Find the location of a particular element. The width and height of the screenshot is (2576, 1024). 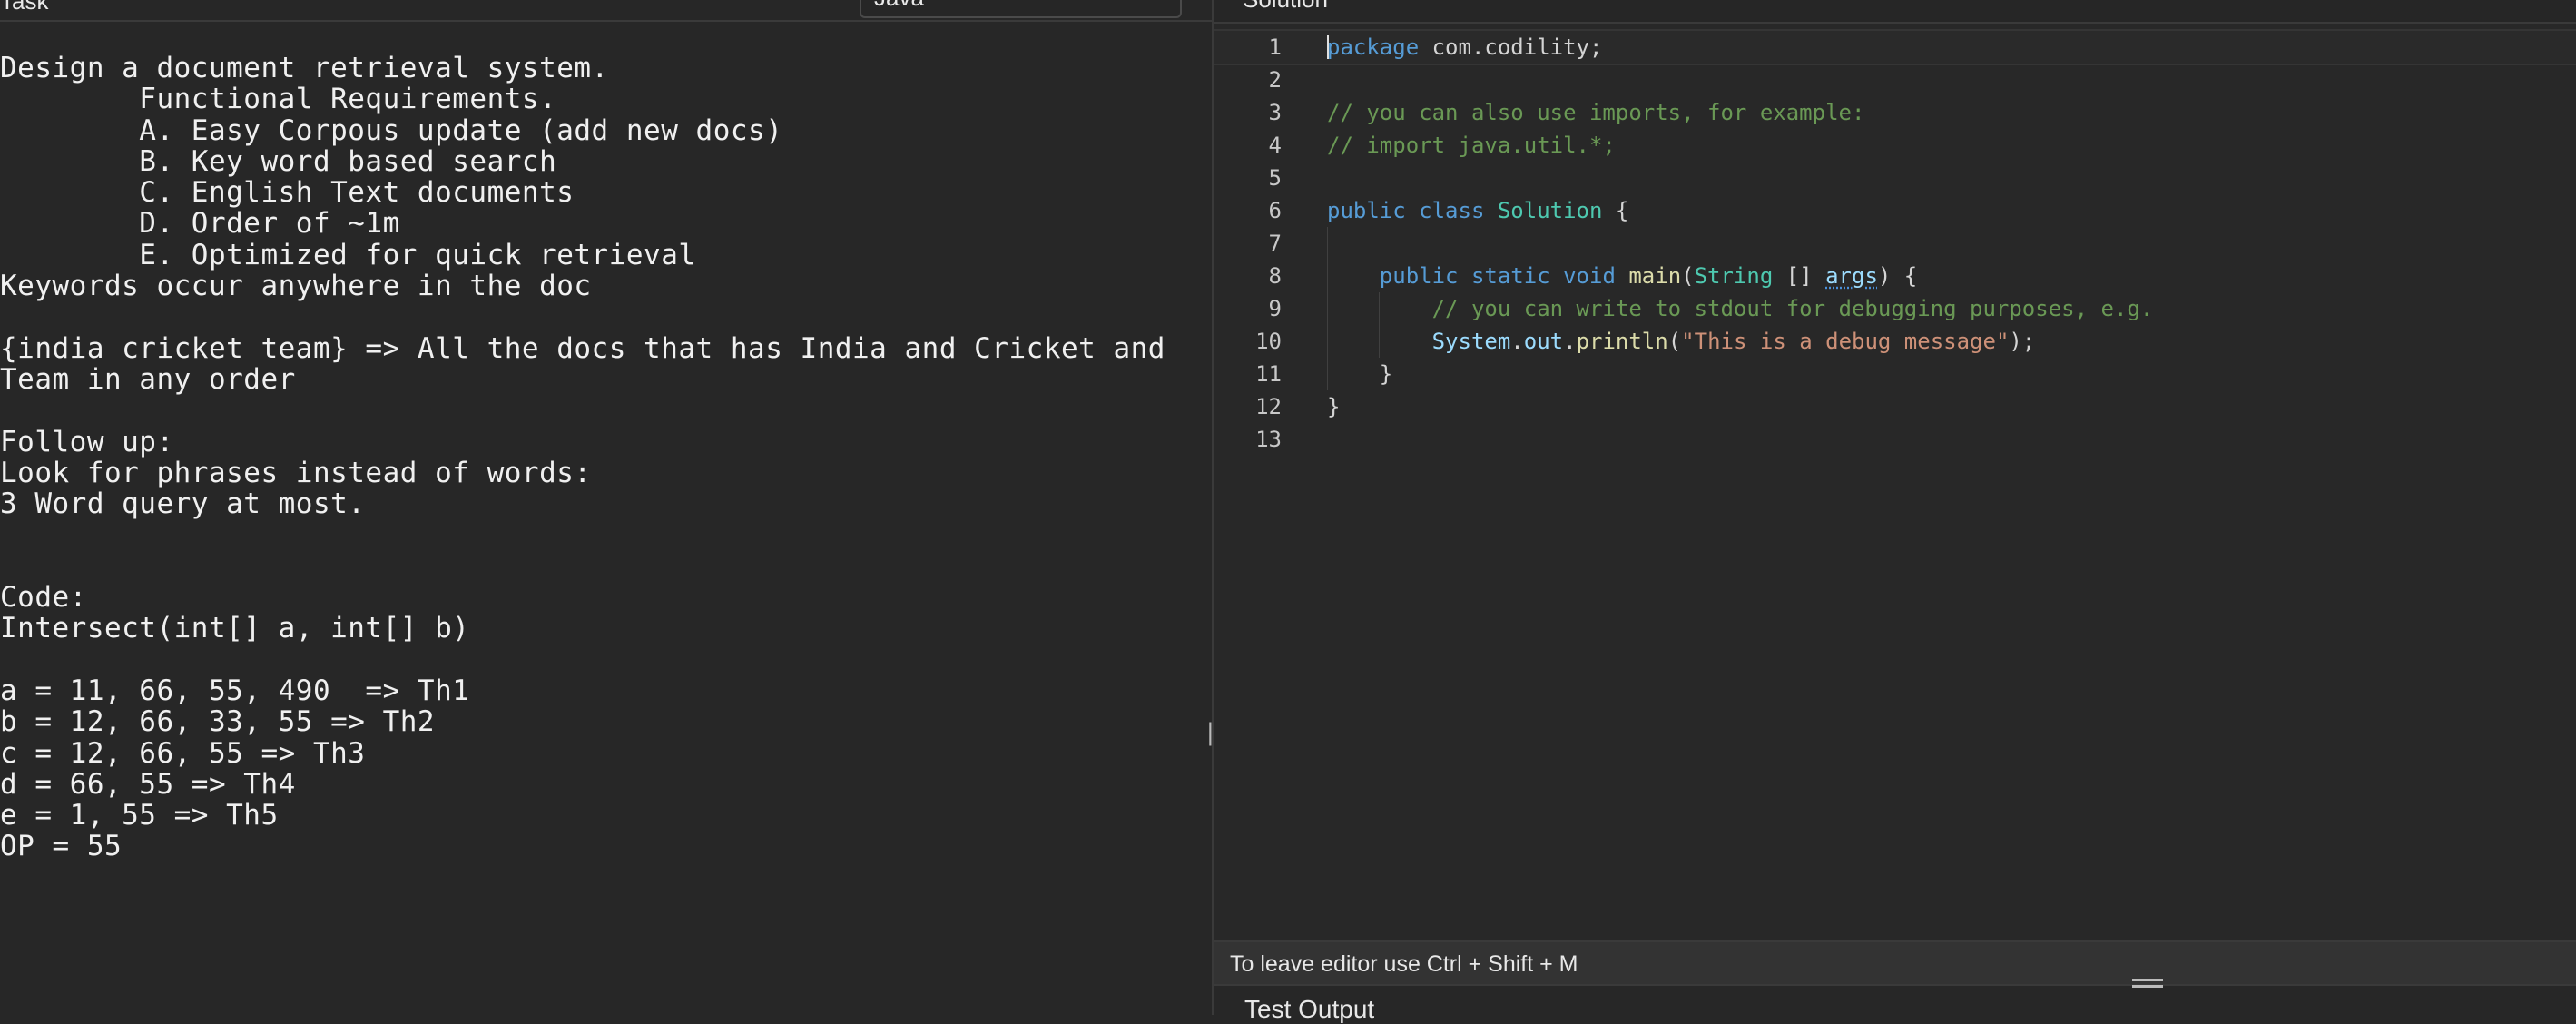

code-token: { is located at coordinates (1615, 210).